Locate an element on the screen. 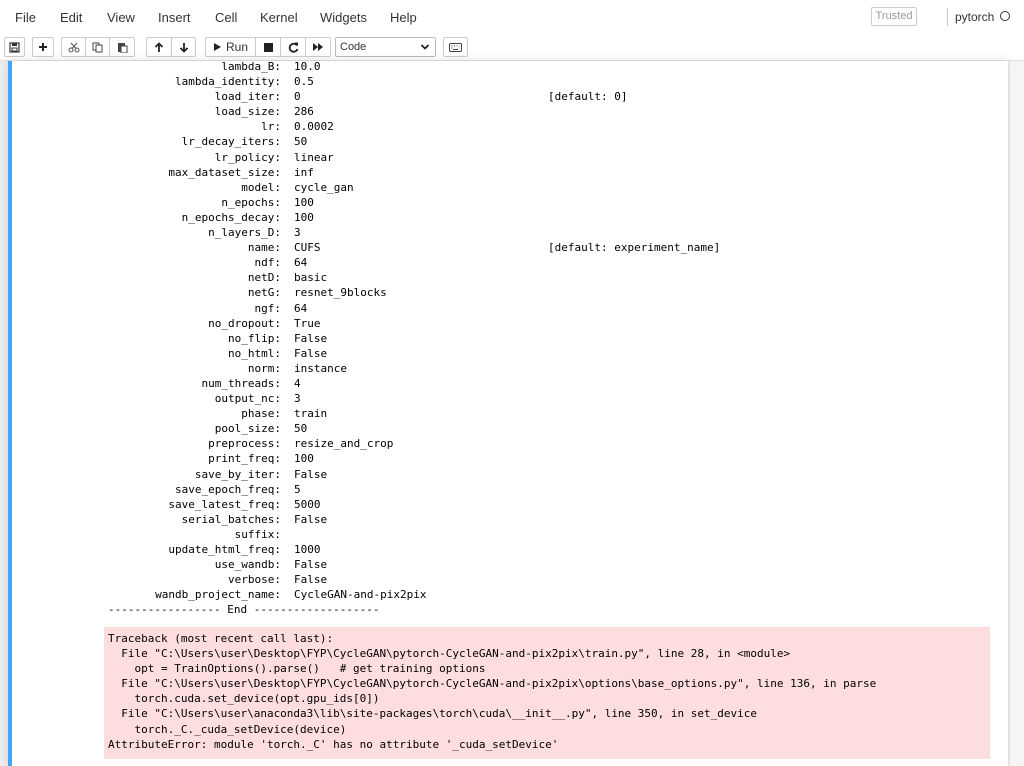  menu-view: View is located at coordinates (121, 17).